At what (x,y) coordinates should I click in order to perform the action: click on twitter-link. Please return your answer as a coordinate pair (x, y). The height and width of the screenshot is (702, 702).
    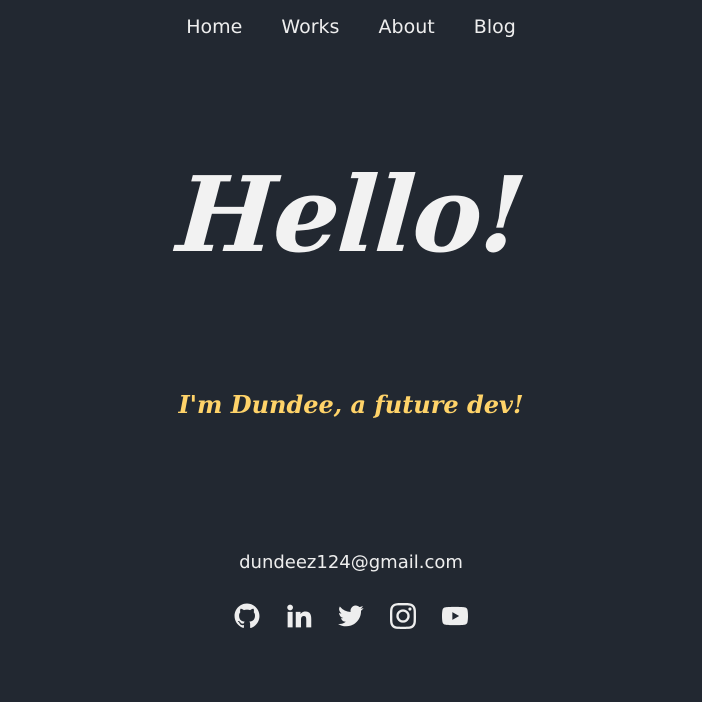
    Looking at the image, I should click on (351, 616).